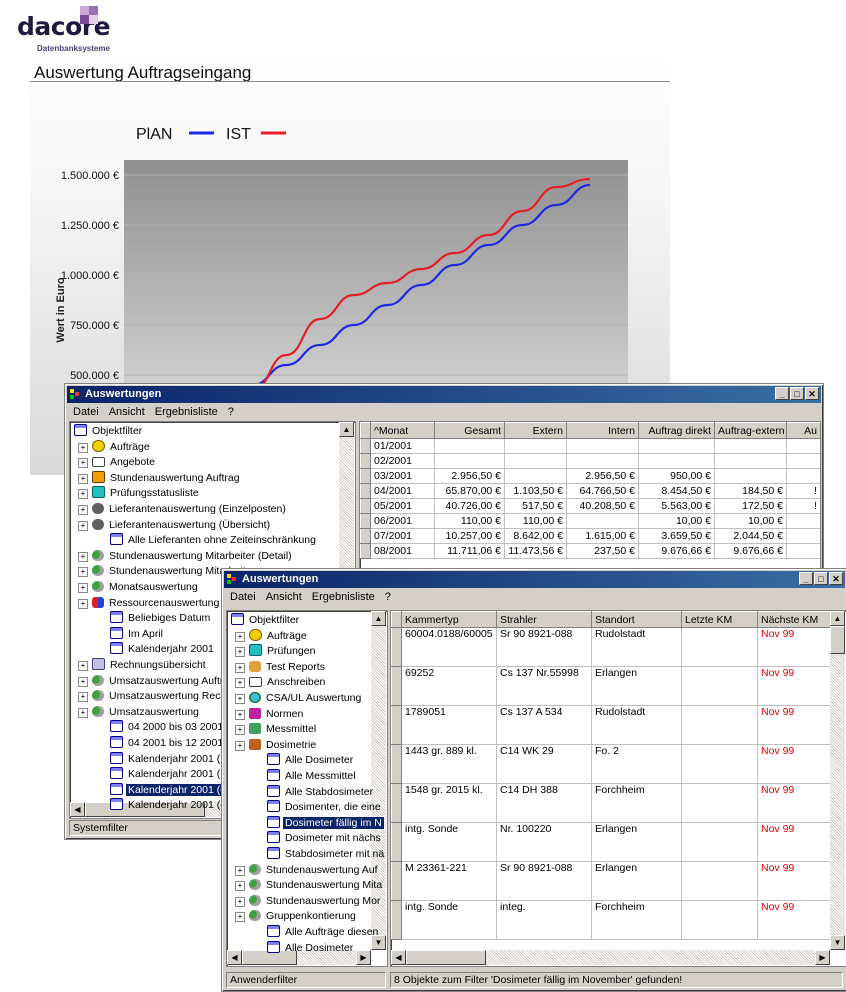 The image size is (846, 992). Describe the element at coordinates (782, 393) in the screenshot. I see `minimize-button: _` at that location.